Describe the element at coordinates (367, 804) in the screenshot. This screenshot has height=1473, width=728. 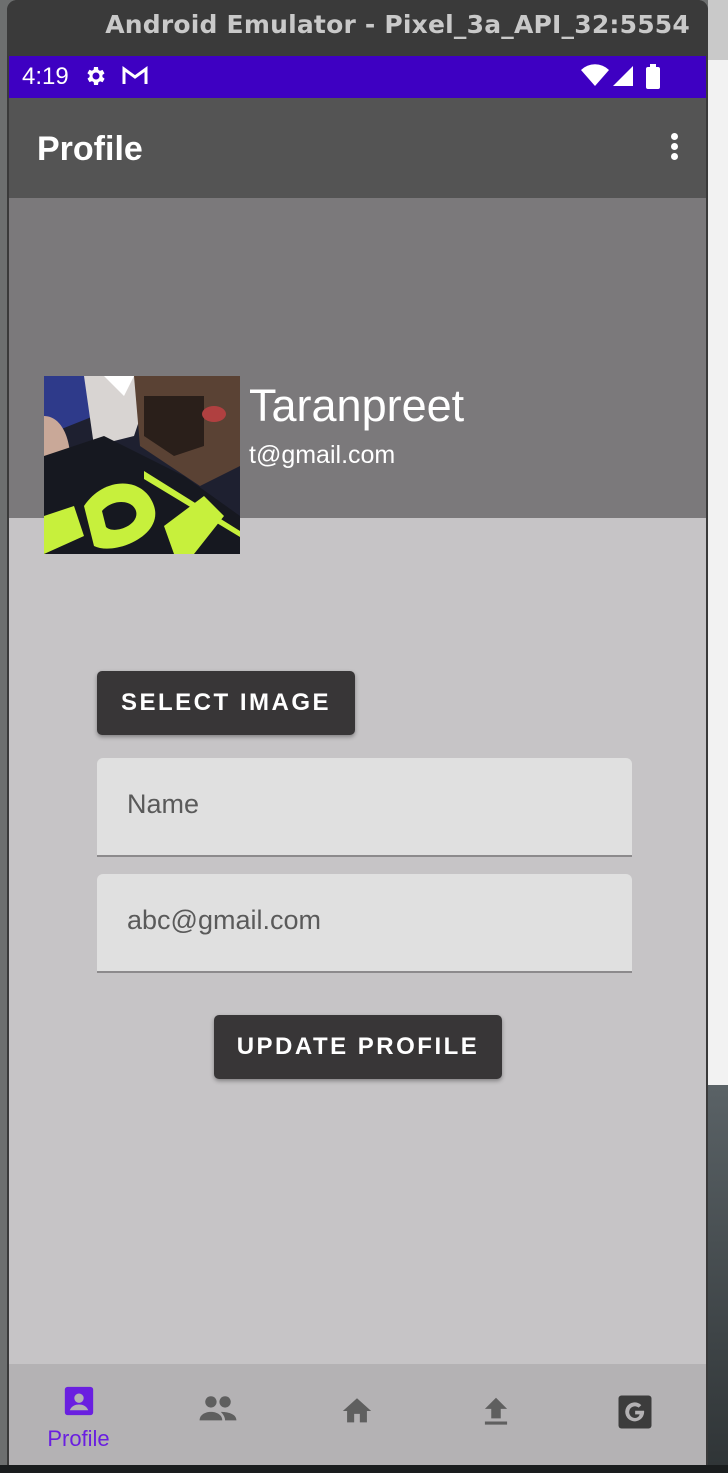
I see `name-input` at that location.